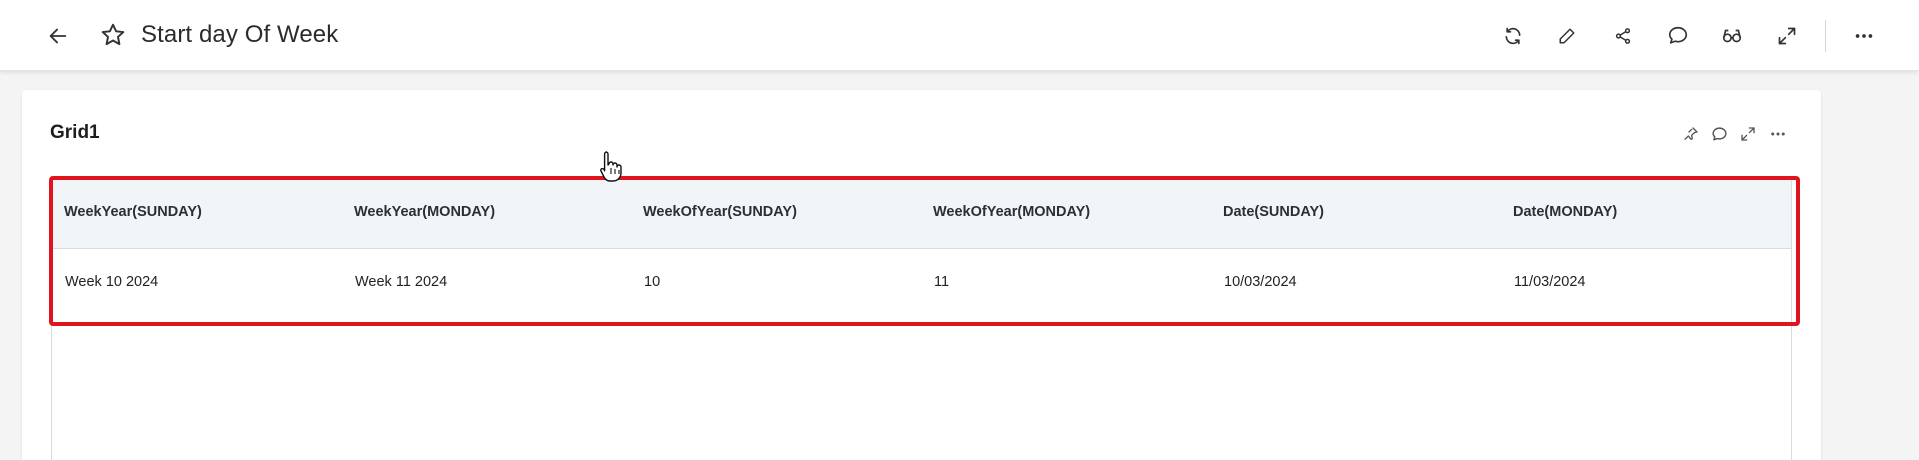 This screenshot has height=460, width=1919. I want to click on table-cell: Week 11 2024, so click(401, 281).